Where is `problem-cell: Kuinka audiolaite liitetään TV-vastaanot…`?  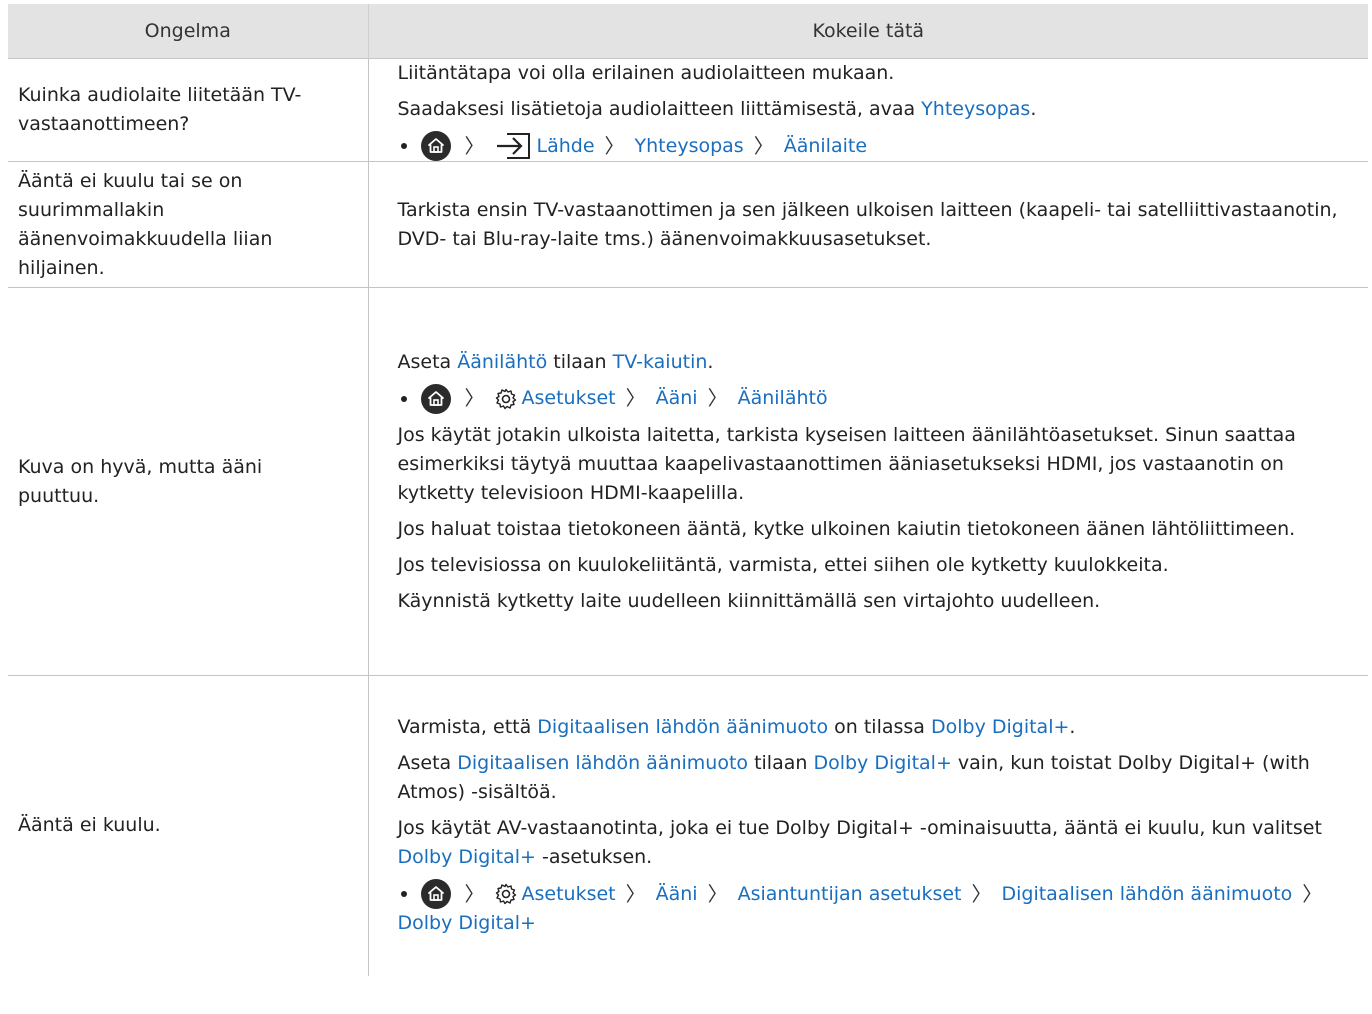
problem-cell: Kuinka audiolaite liitetään TV-vastaanot… is located at coordinates (188, 110).